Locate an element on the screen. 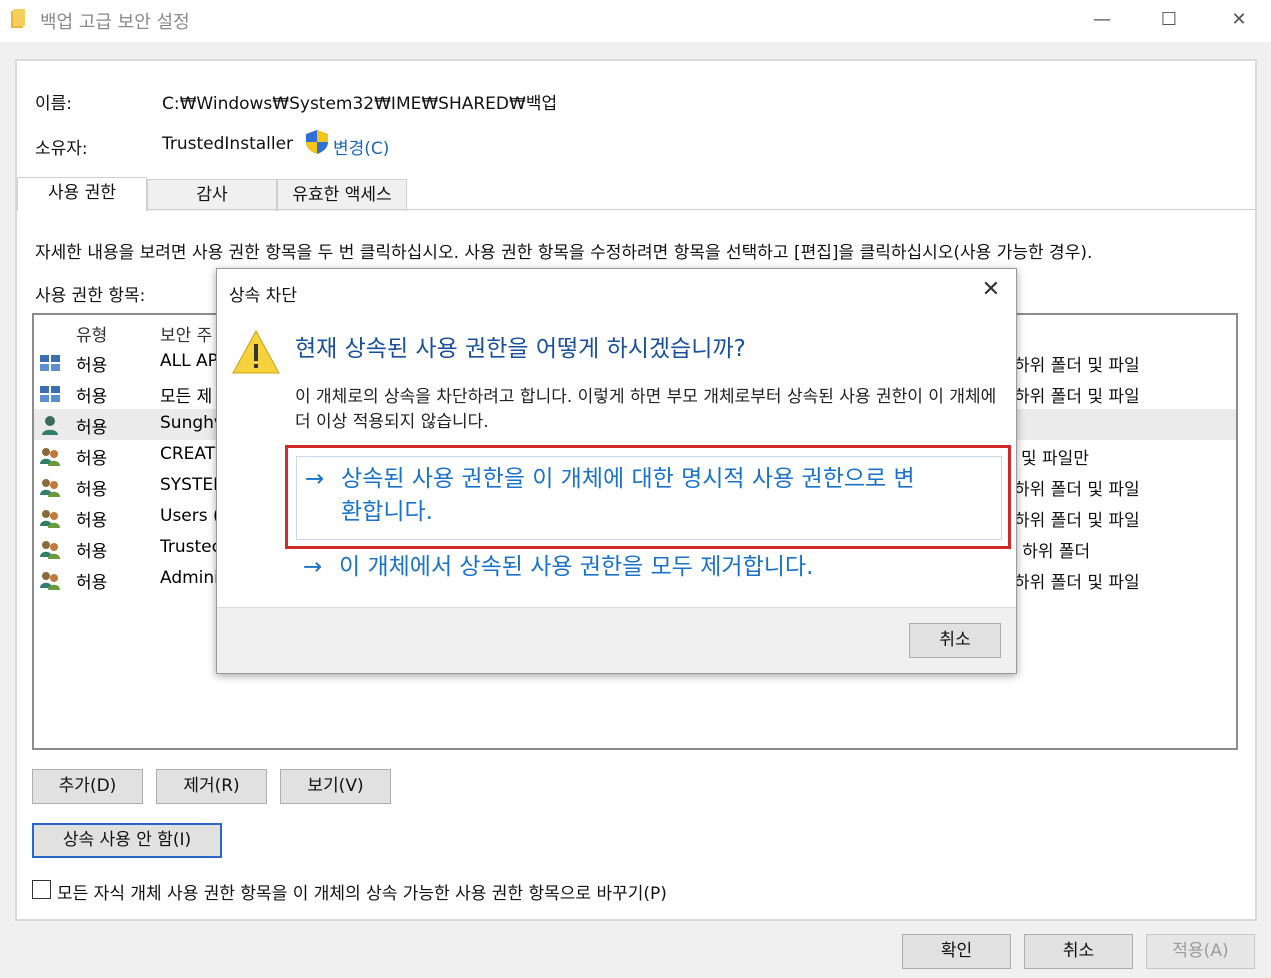 This screenshot has height=978, width=1271. remove-button: 제거(R) is located at coordinates (211, 786).